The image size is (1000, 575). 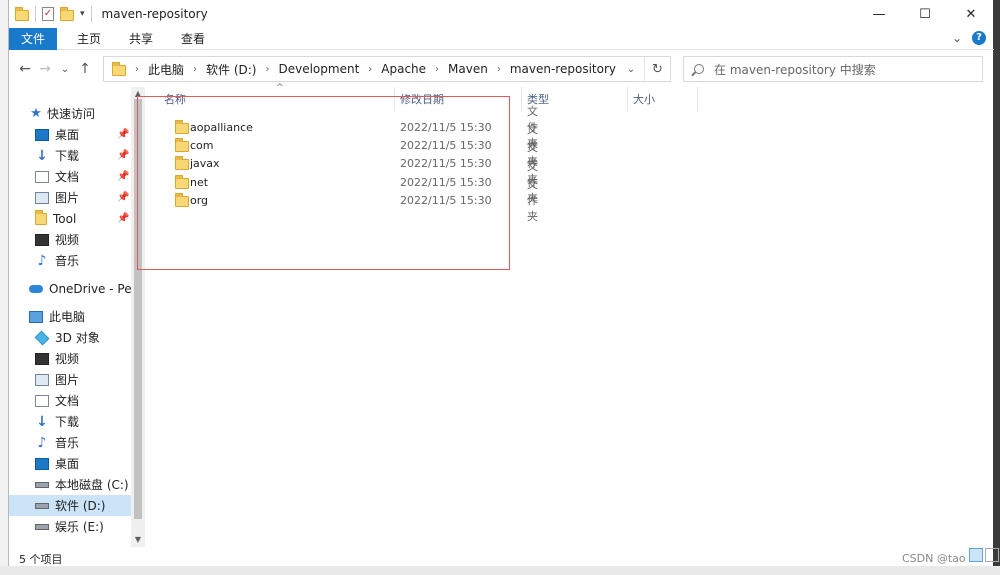 I want to click on scroll-down-arrow: ▼, so click(x=138, y=539).